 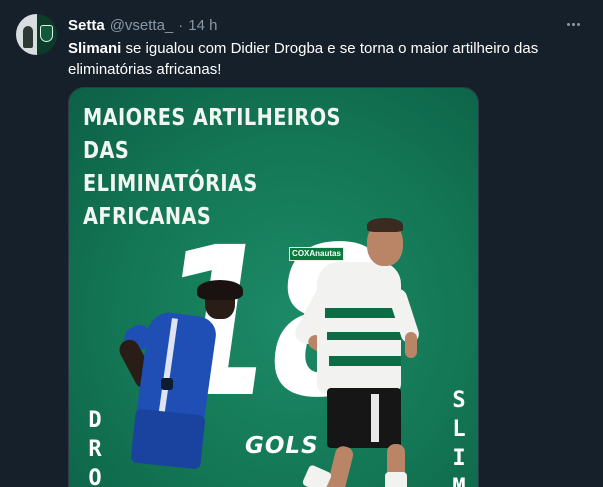 I want to click on avatar-photo-person, so click(x=26, y=34).